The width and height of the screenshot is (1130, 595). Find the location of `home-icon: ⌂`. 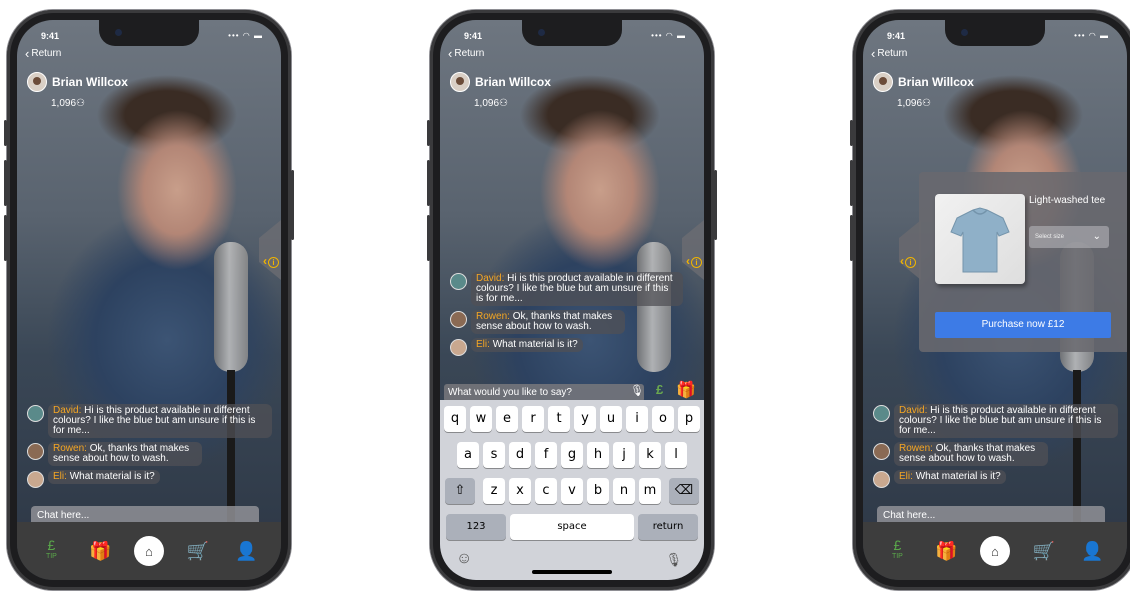

home-icon: ⌂ is located at coordinates (995, 551).